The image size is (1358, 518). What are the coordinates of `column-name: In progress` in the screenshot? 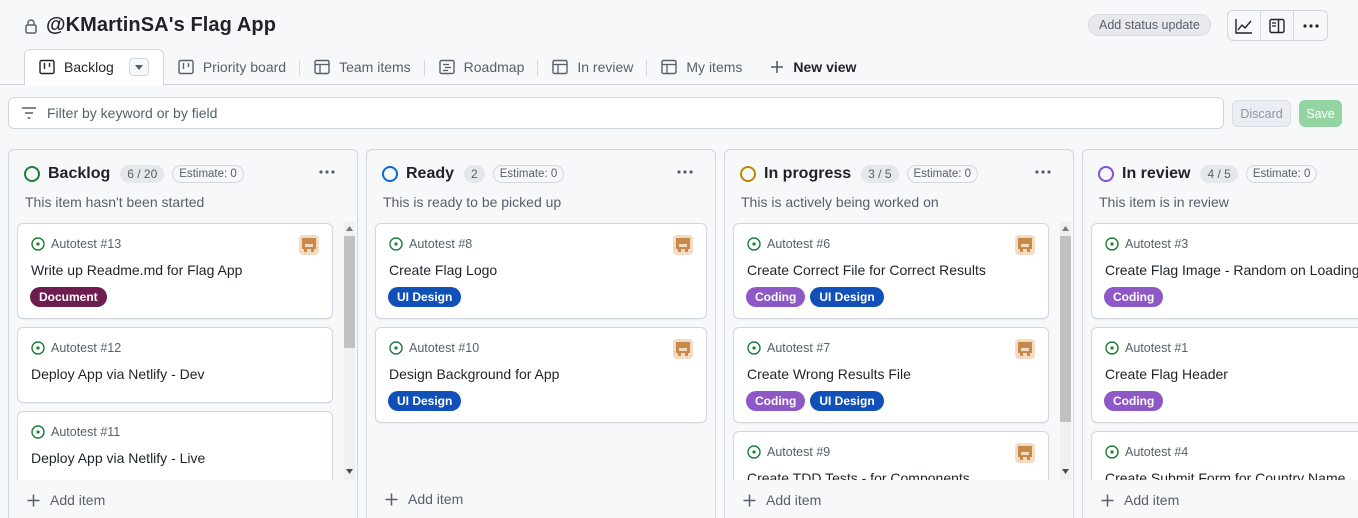 It's located at (808, 173).